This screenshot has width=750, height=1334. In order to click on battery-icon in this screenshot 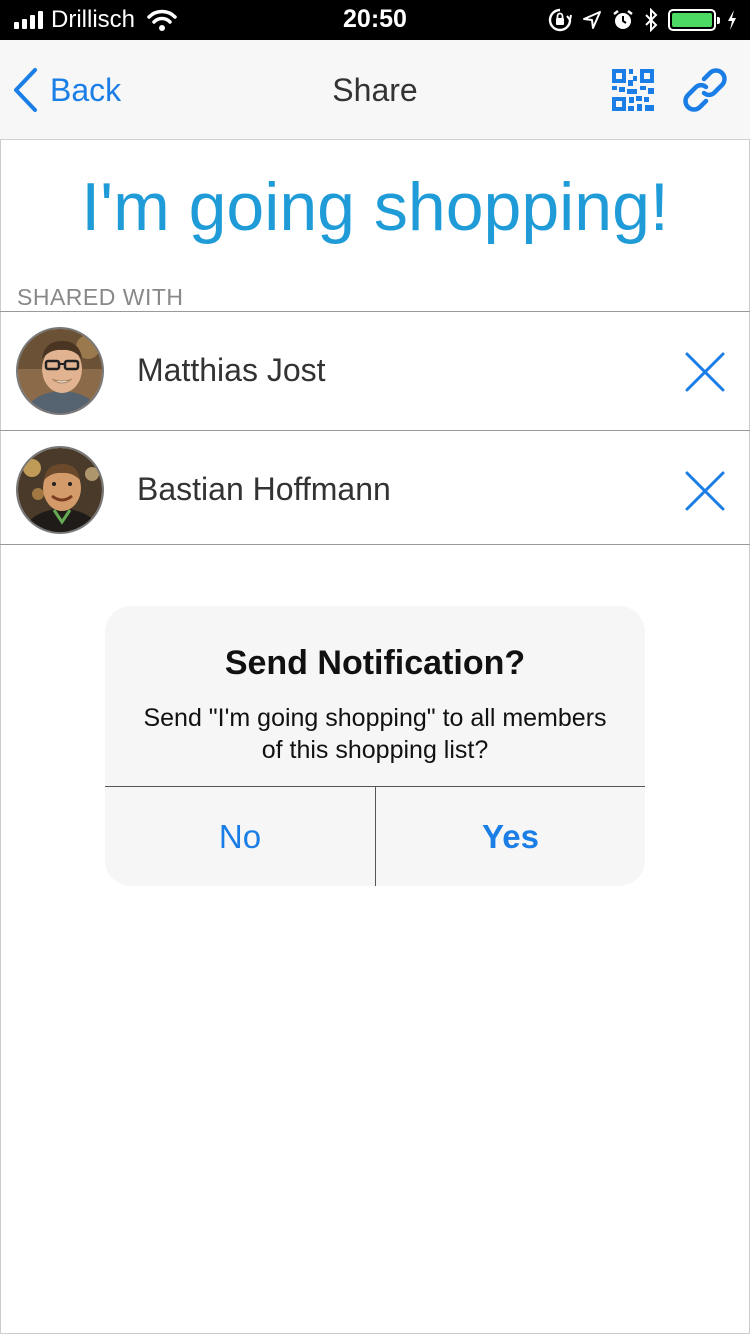, I will do `click(694, 20)`.